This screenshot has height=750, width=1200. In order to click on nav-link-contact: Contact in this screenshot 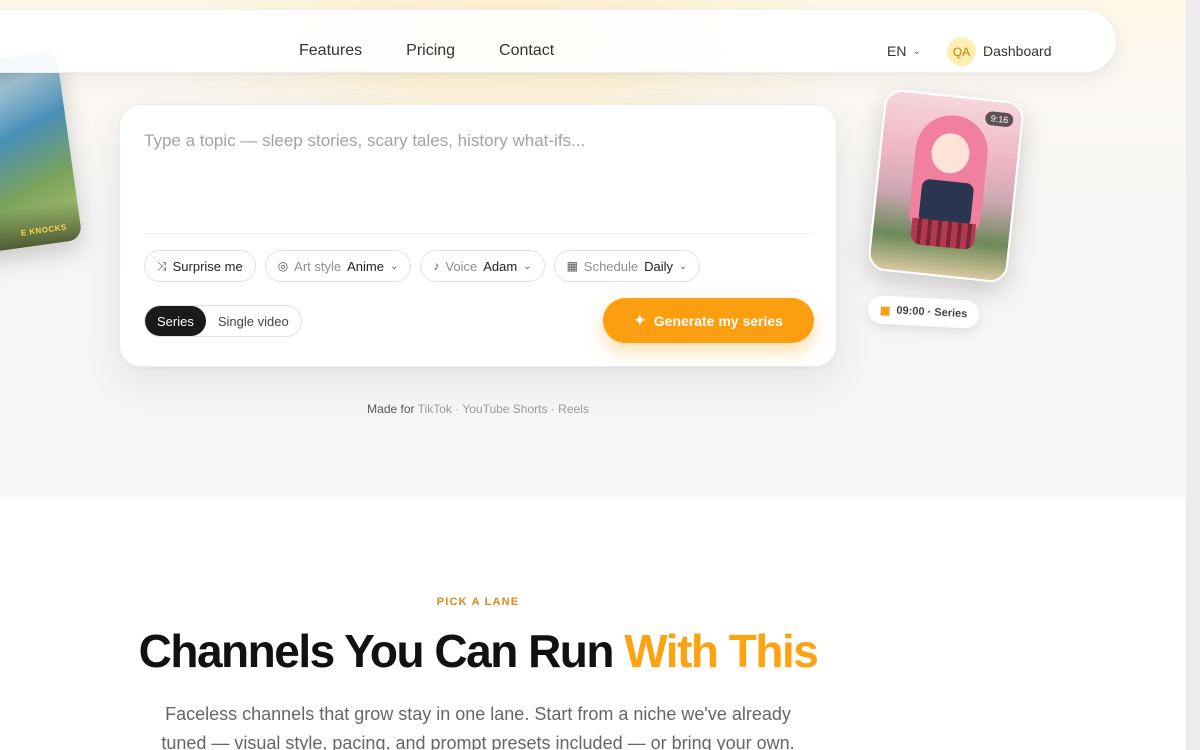, I will do `click(526, 51)`.